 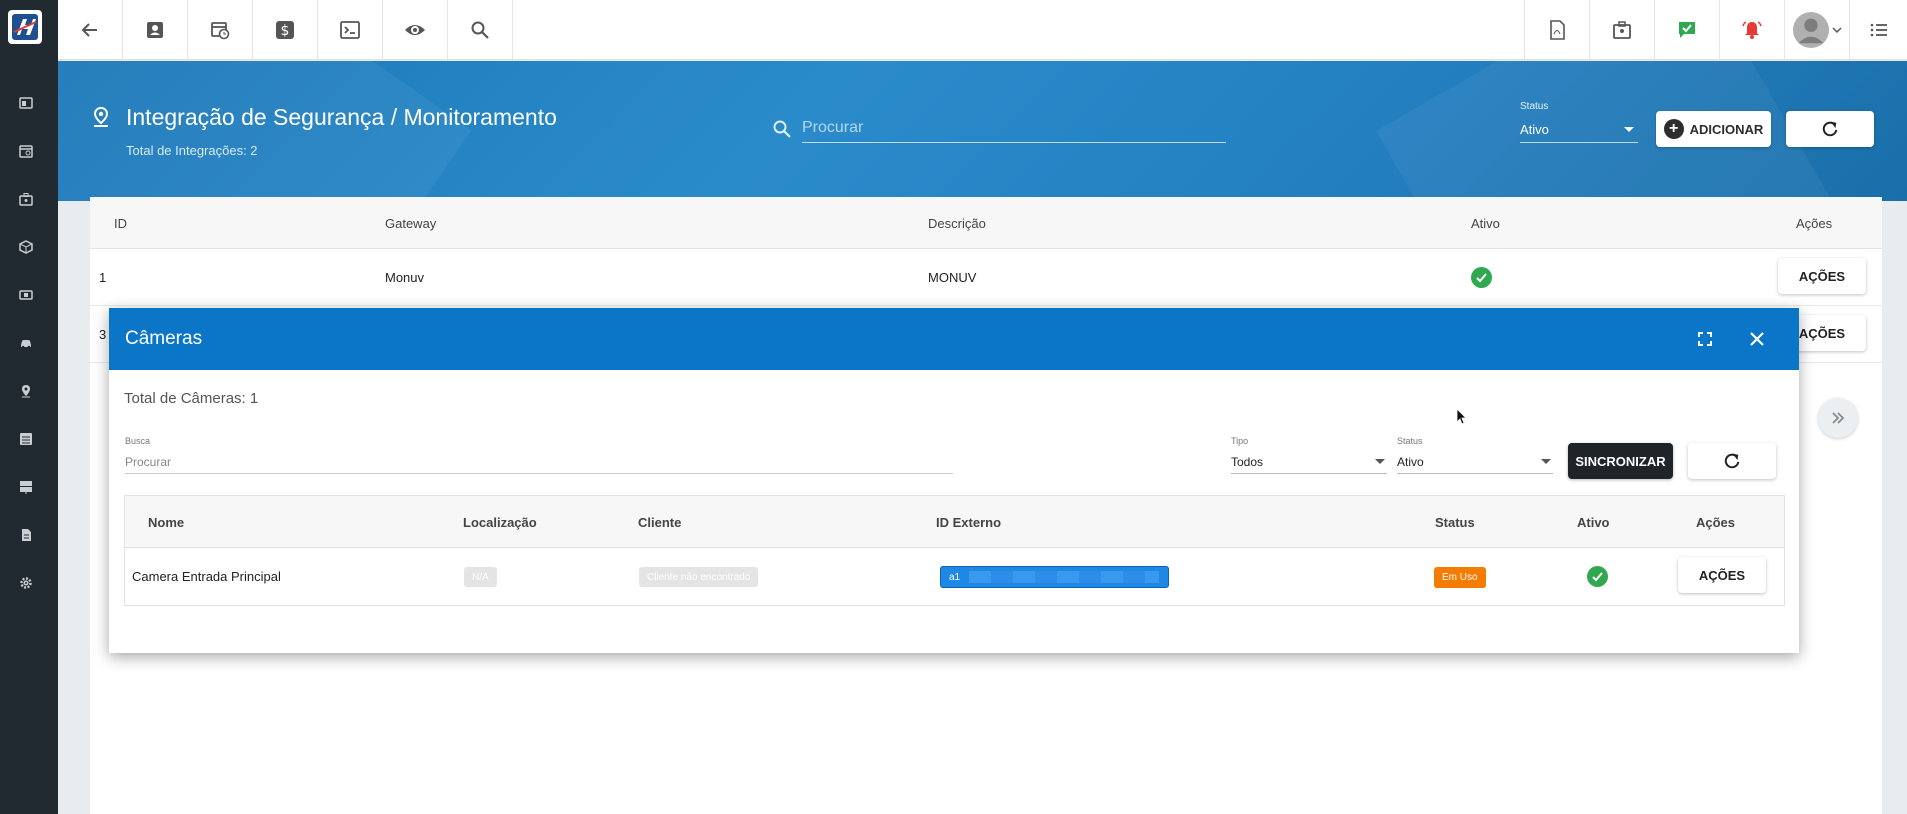 What do you see at coordinates (952, 277) in the screenshot?
I see `cell-descricao: MONUV` at bounding box center [952, 277].